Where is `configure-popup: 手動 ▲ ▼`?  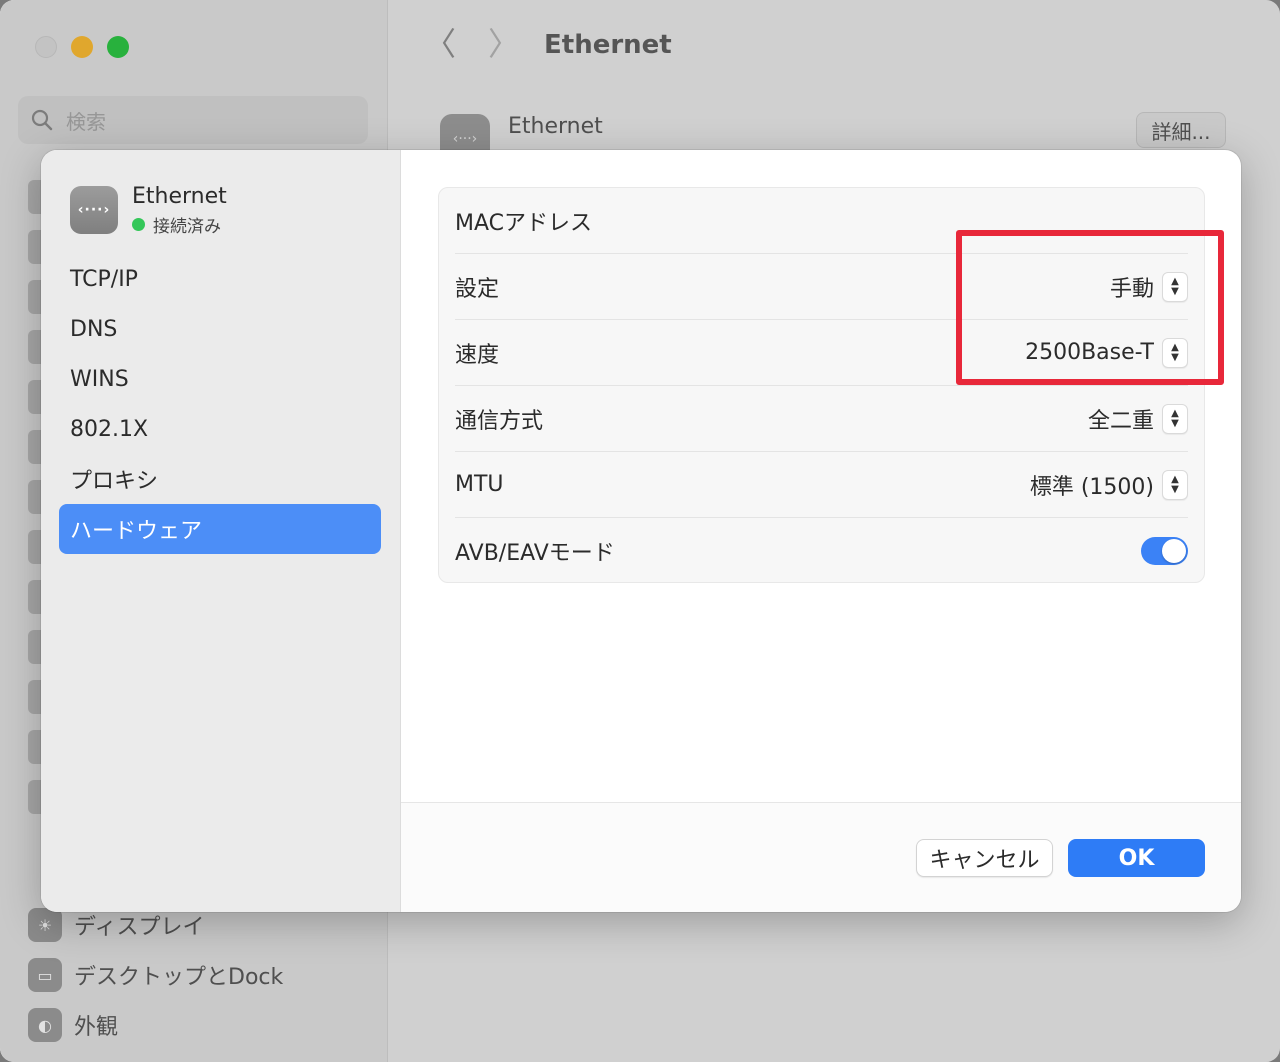
configure-popup: 手動 ▲ ▼ is located at coordinates (1149, 287).